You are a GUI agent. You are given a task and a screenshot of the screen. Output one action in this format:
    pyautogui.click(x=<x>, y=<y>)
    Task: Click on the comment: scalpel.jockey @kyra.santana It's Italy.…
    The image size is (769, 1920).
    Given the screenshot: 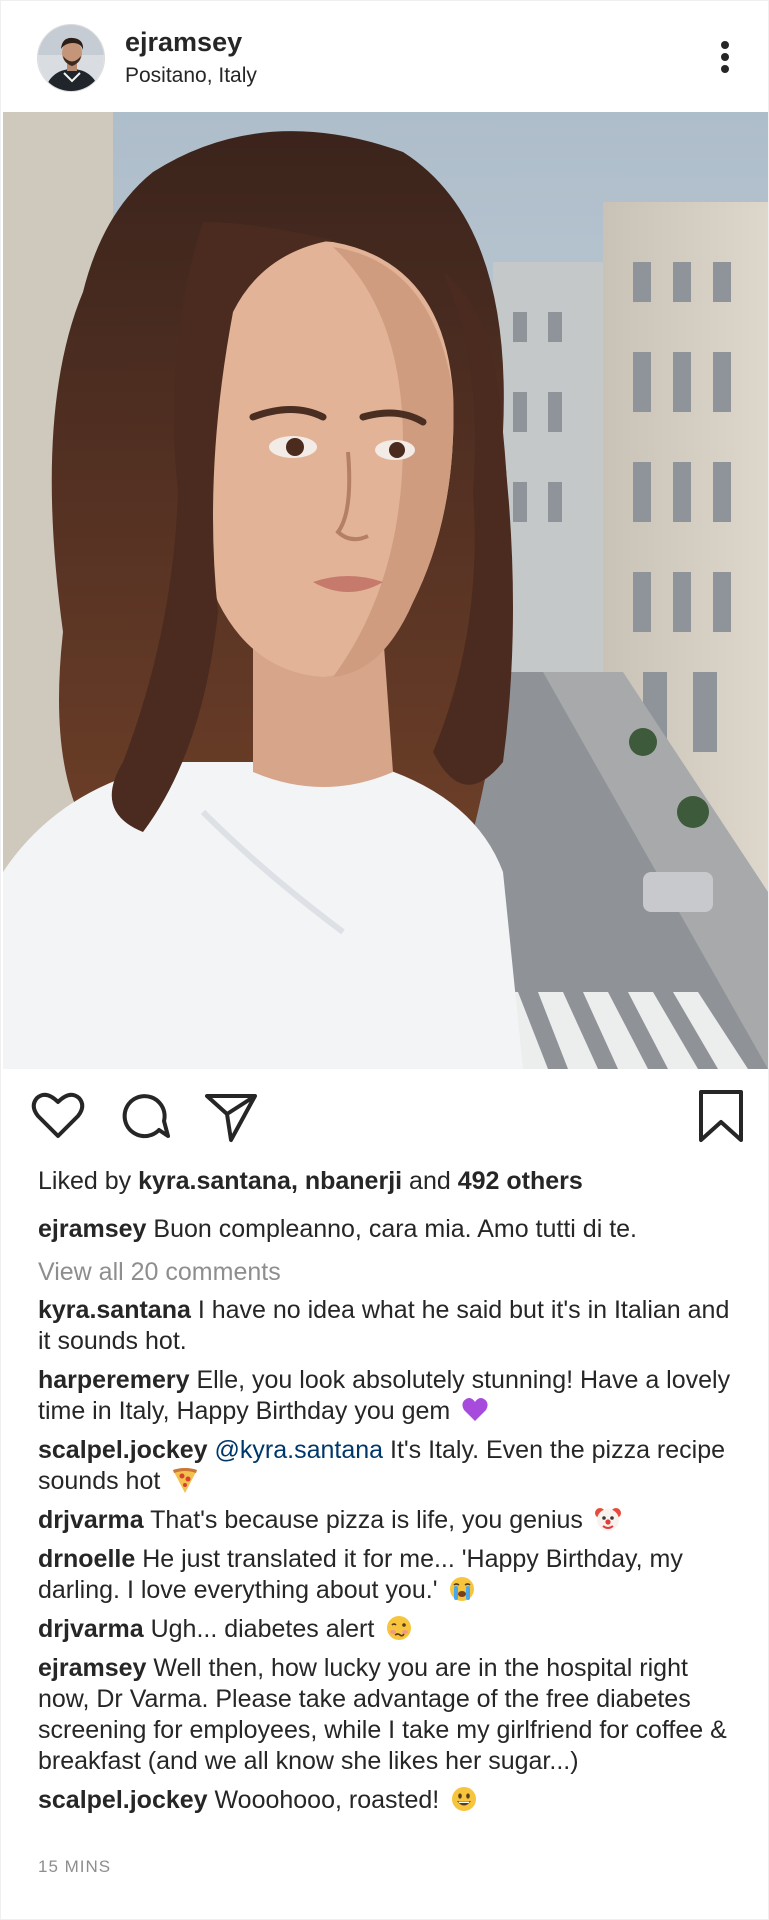 What is the action you would take?
    pyautogui.click(x=388, y=1466)
    